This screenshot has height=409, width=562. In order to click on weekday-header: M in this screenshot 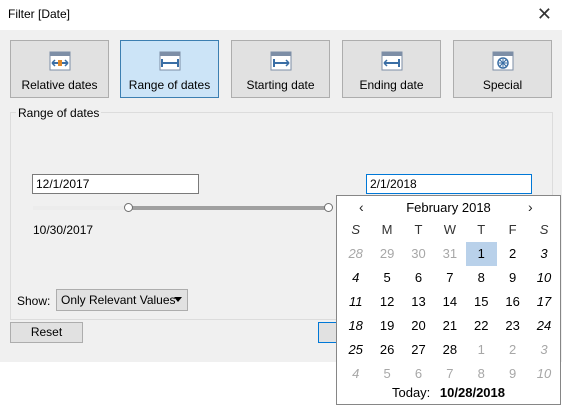, I will do `click(387, 229)`.